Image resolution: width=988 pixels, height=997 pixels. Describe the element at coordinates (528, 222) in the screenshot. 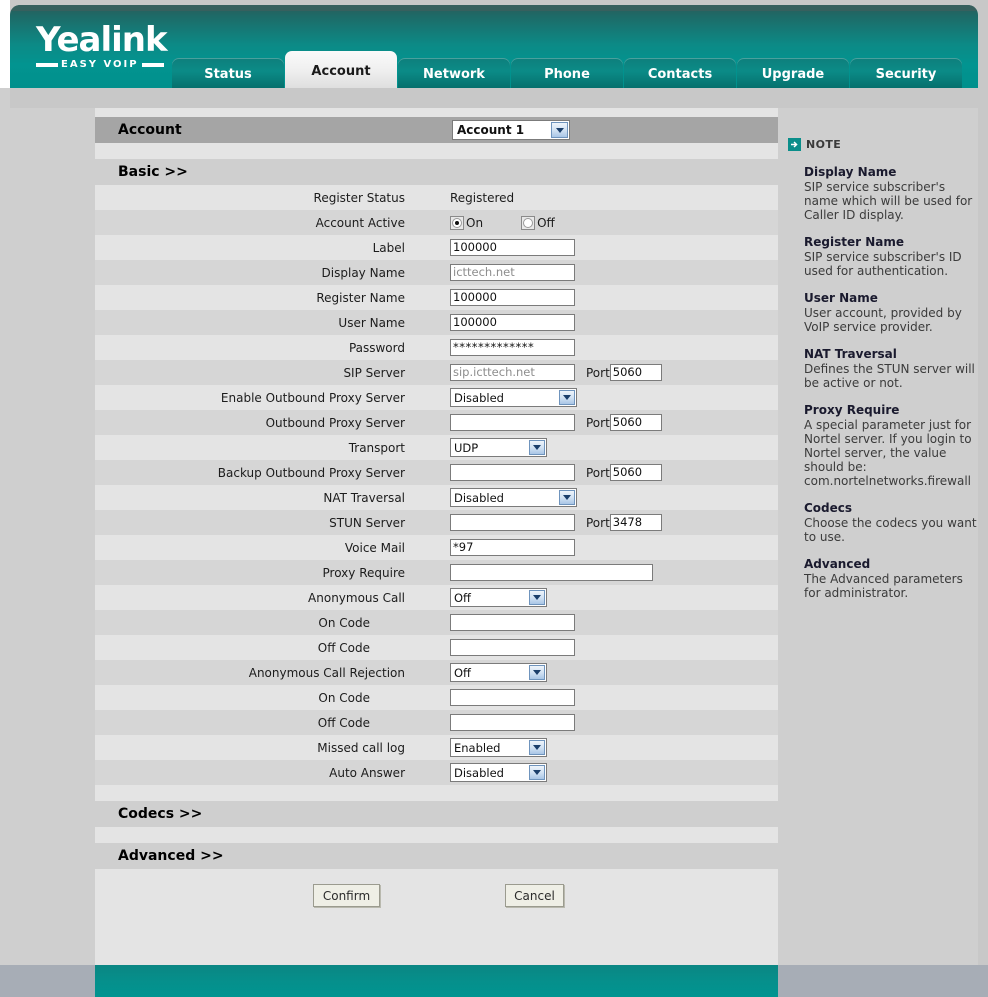

I see `radio-off` at that location.